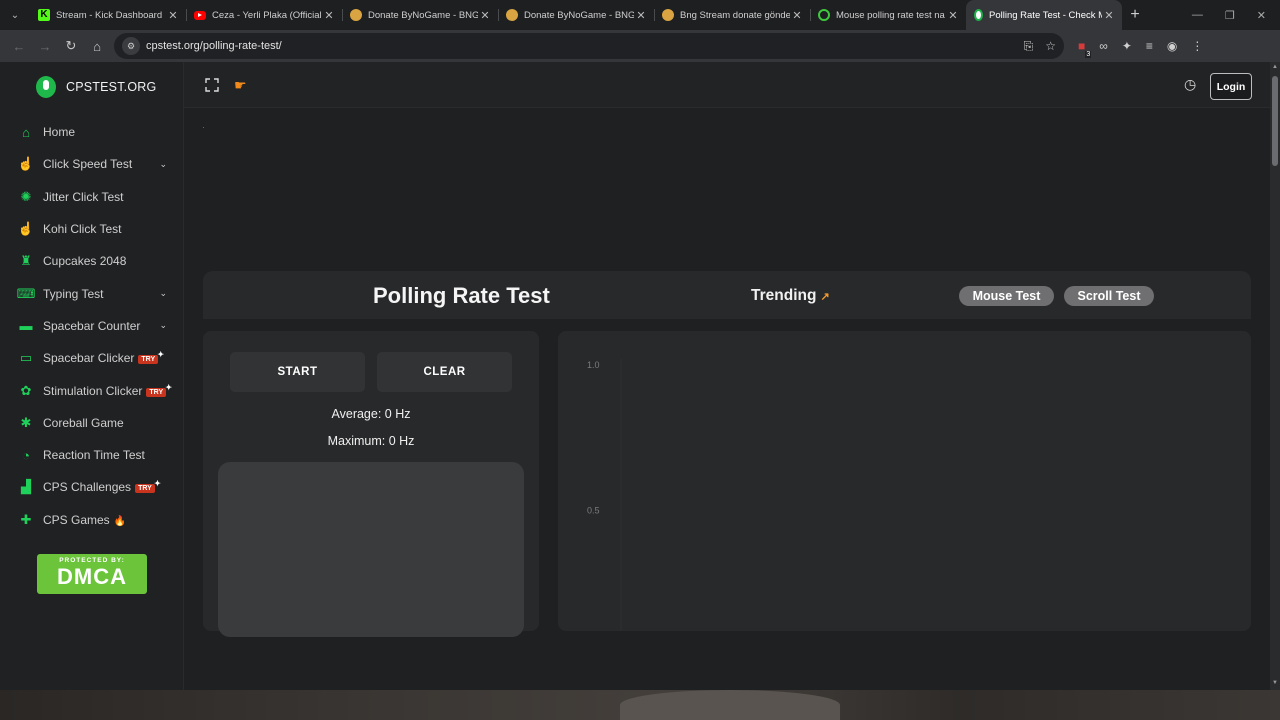 The image size is (1280, 720). I want to click on gamepad-icon: ✚, so click(26, 519).